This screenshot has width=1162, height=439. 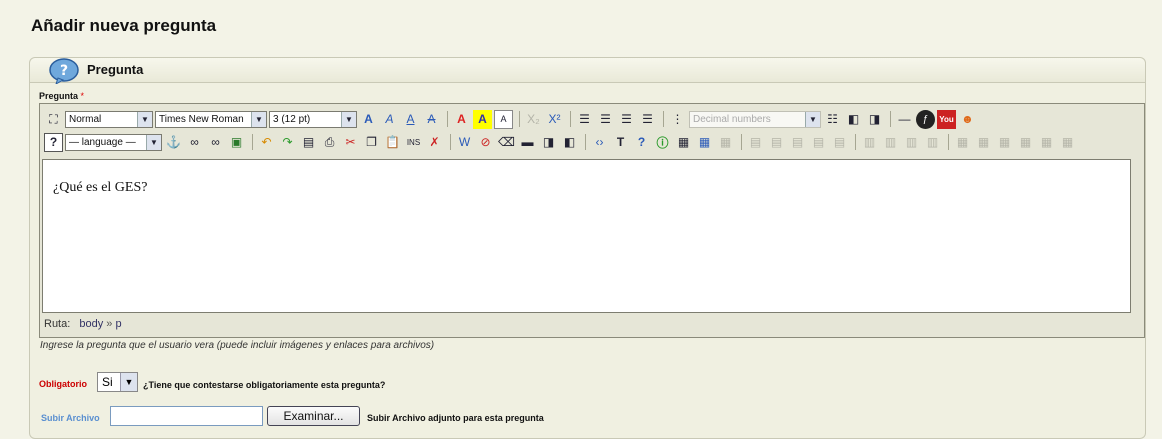 What do you see at coordinates (91, 324) in the screenshot?
I see `path-body-link: body` at bounding box center [91, 324].